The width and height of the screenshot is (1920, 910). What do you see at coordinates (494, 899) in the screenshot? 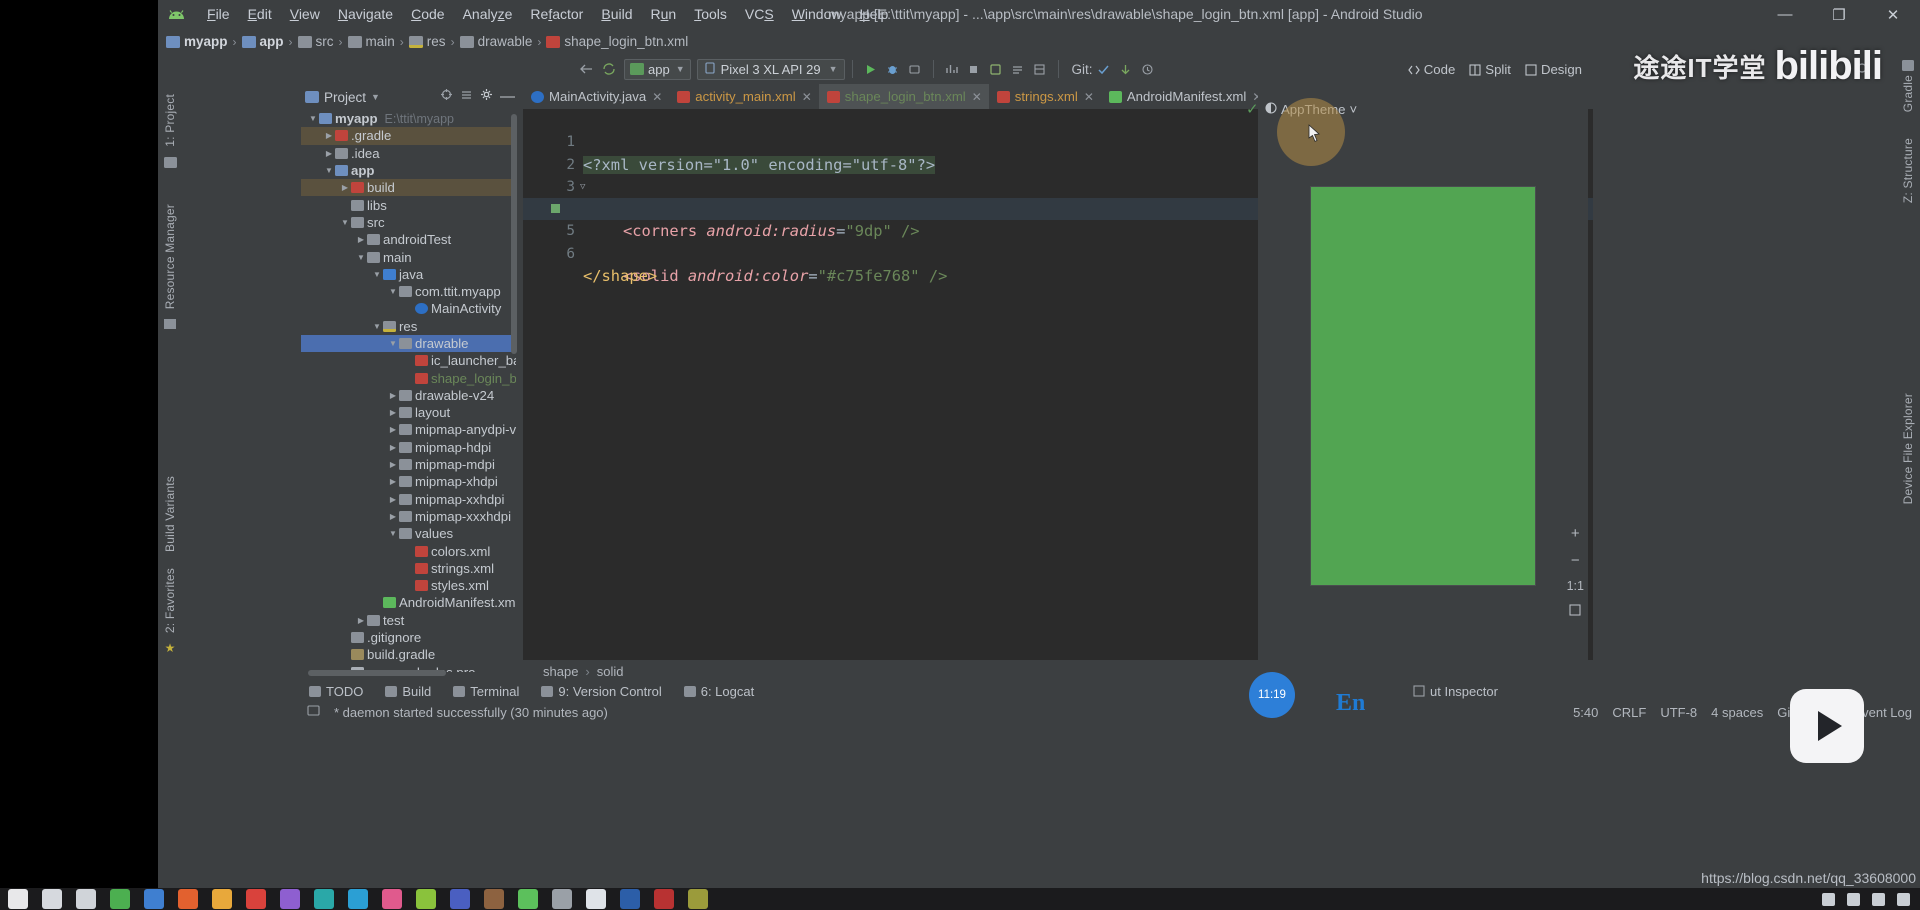
I see `taskbar-app-brown-icon` at bounding box center [494, 899].